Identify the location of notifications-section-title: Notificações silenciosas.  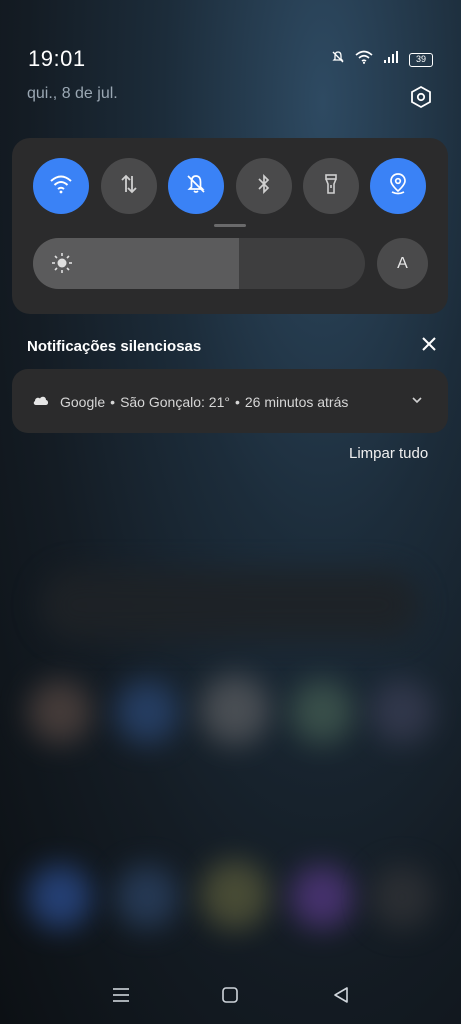
(114, 346).